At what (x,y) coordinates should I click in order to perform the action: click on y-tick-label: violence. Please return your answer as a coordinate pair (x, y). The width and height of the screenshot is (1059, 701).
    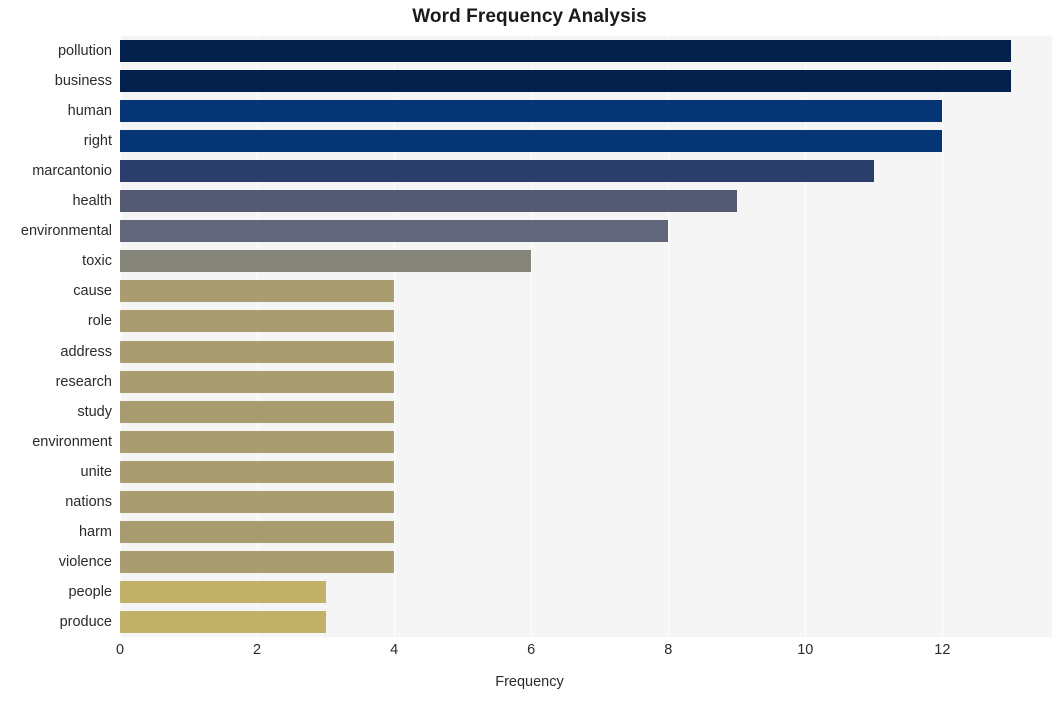
    Looking at the image, I should click on (85, 561).